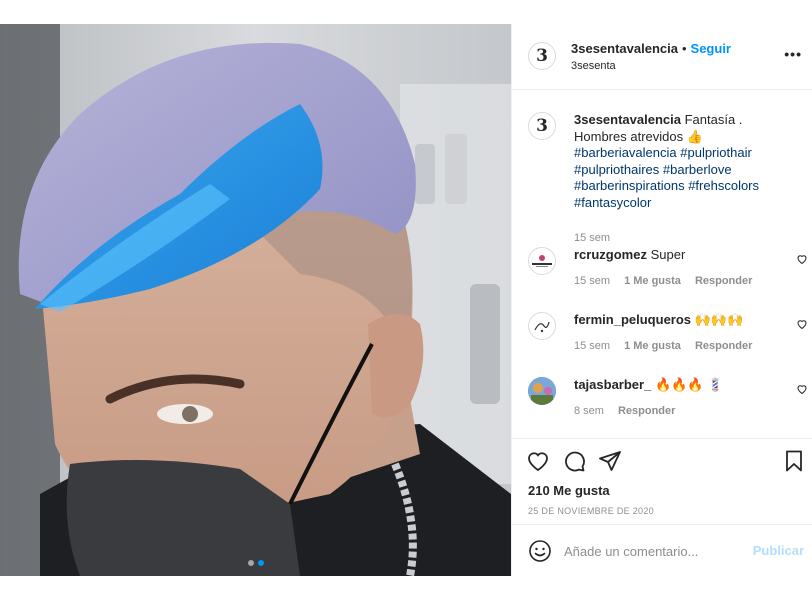  What do you see at coordinates (723, 185) in the screenshot?
I see `hashtag-link: #frehscolors` at bounding box center [723, 185].